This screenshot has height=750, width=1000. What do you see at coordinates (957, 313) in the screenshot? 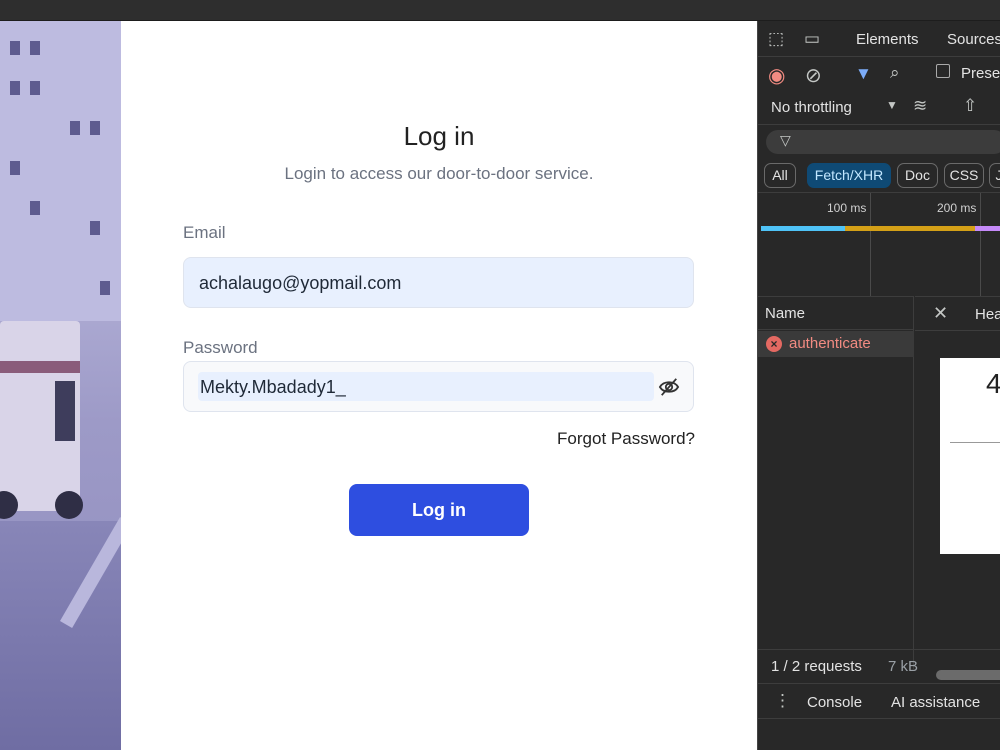
I see `detail-header: ✕ Hea` at bounding box center [957, 313].